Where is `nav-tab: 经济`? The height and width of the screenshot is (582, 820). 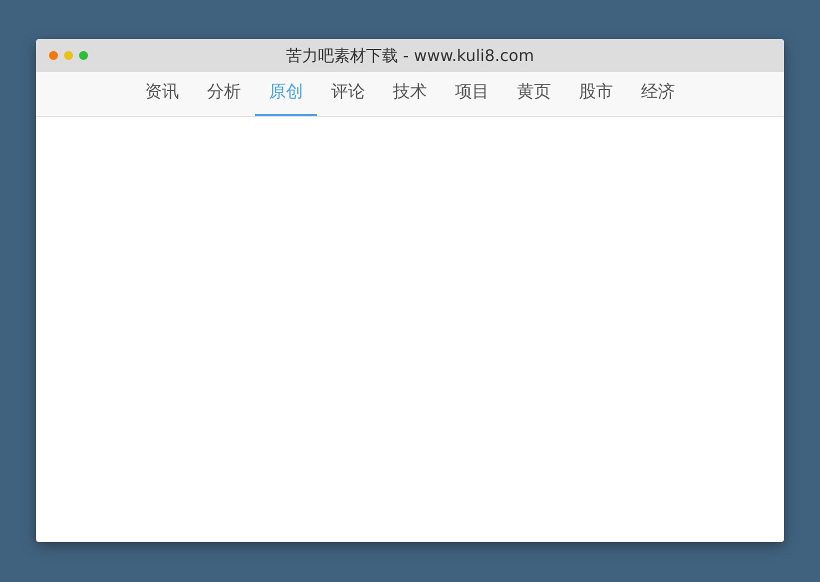
nav-tab: 经济 is located at coordinates (658, 94).